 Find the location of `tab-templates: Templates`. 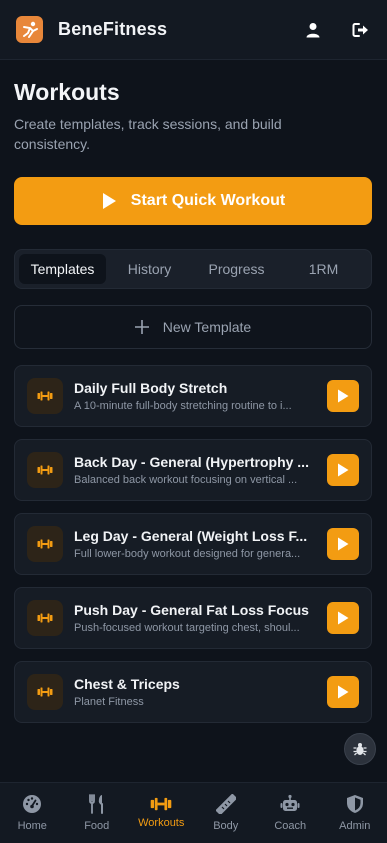

tab-templates: Templates is located at coordinates (62, 269).